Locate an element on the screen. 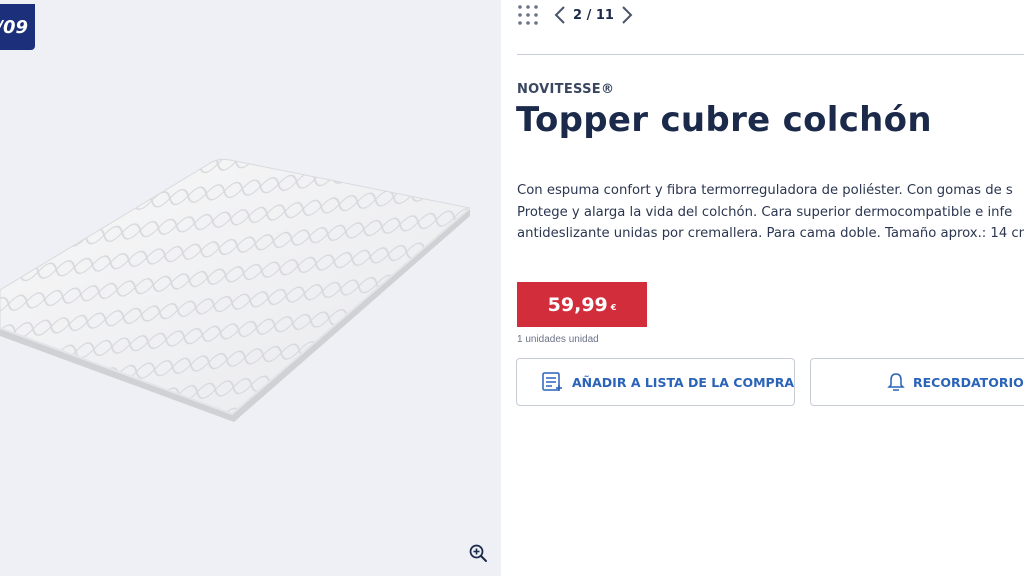 The image size is (1024, 576). date-badge: 1/09 is located at coordinates (17, 27).